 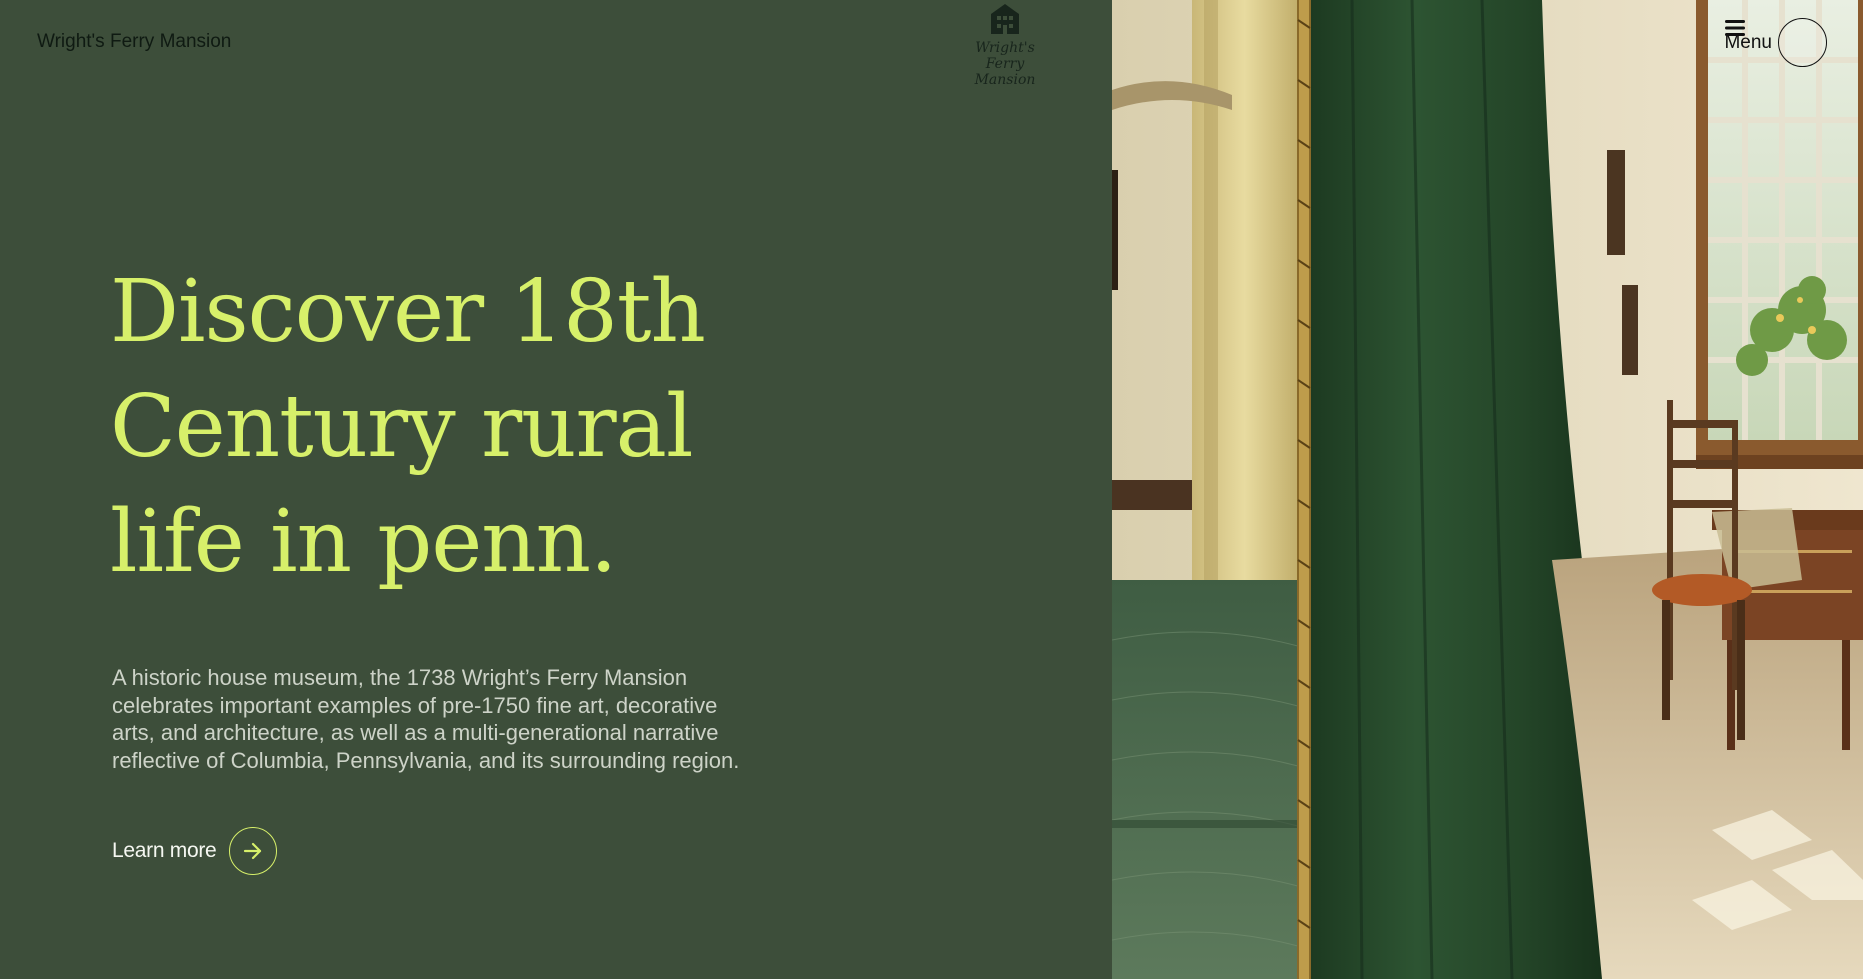 I want to click on hamburger-icon, so click(x=1776, y=42).